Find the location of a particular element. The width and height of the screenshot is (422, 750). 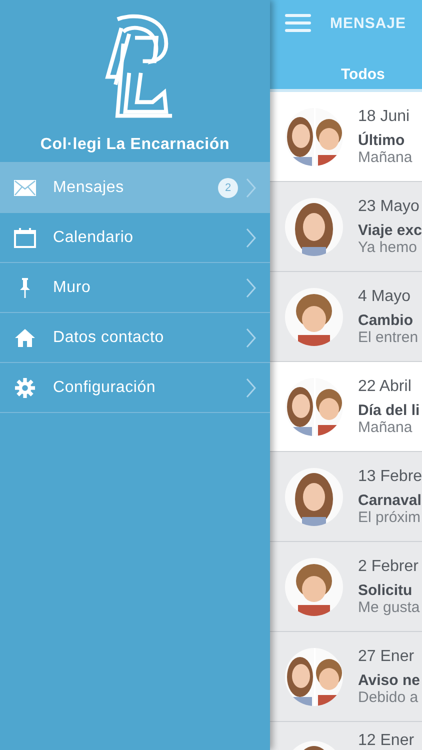

message-date: 2 Febrer is located at coordinates (389, 567).